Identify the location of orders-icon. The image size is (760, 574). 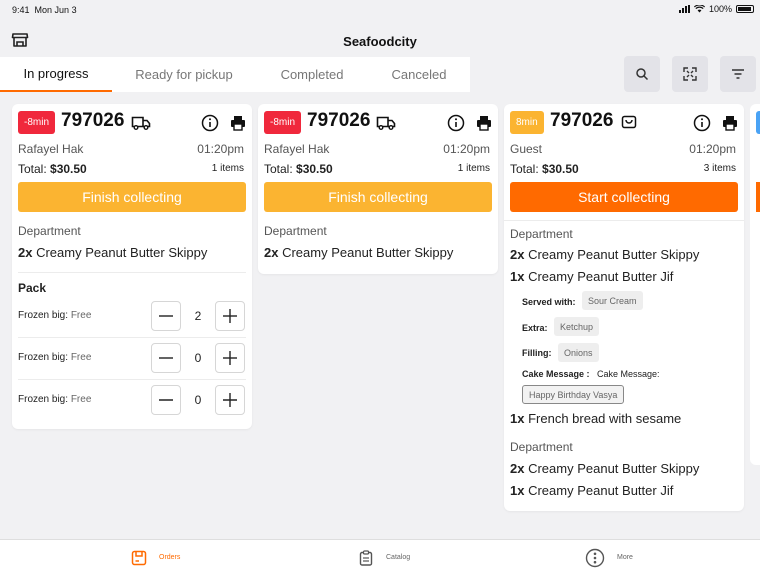
(139, 557).